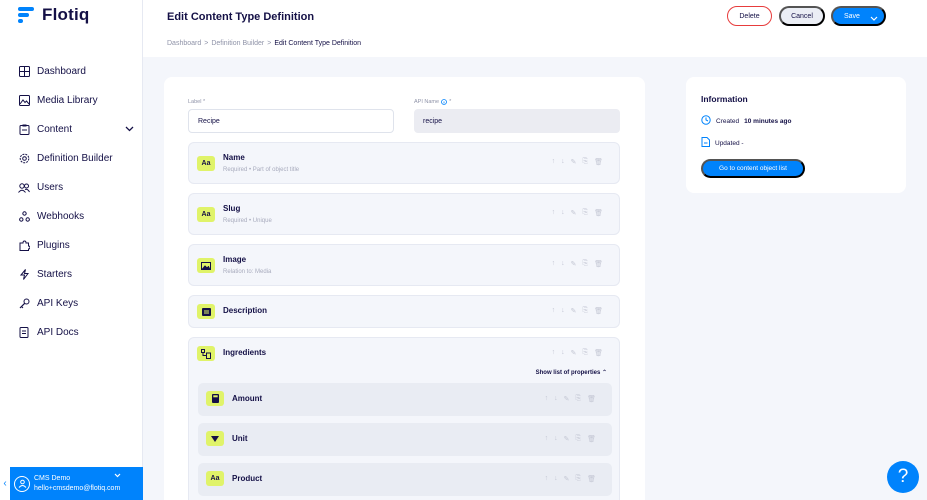  What do you see at coordinates (77, 484) in the screenshot?
I see `user-info: CMS Demo hello+cmsdemo@flotiq.com` at bounding box center [77, 484].